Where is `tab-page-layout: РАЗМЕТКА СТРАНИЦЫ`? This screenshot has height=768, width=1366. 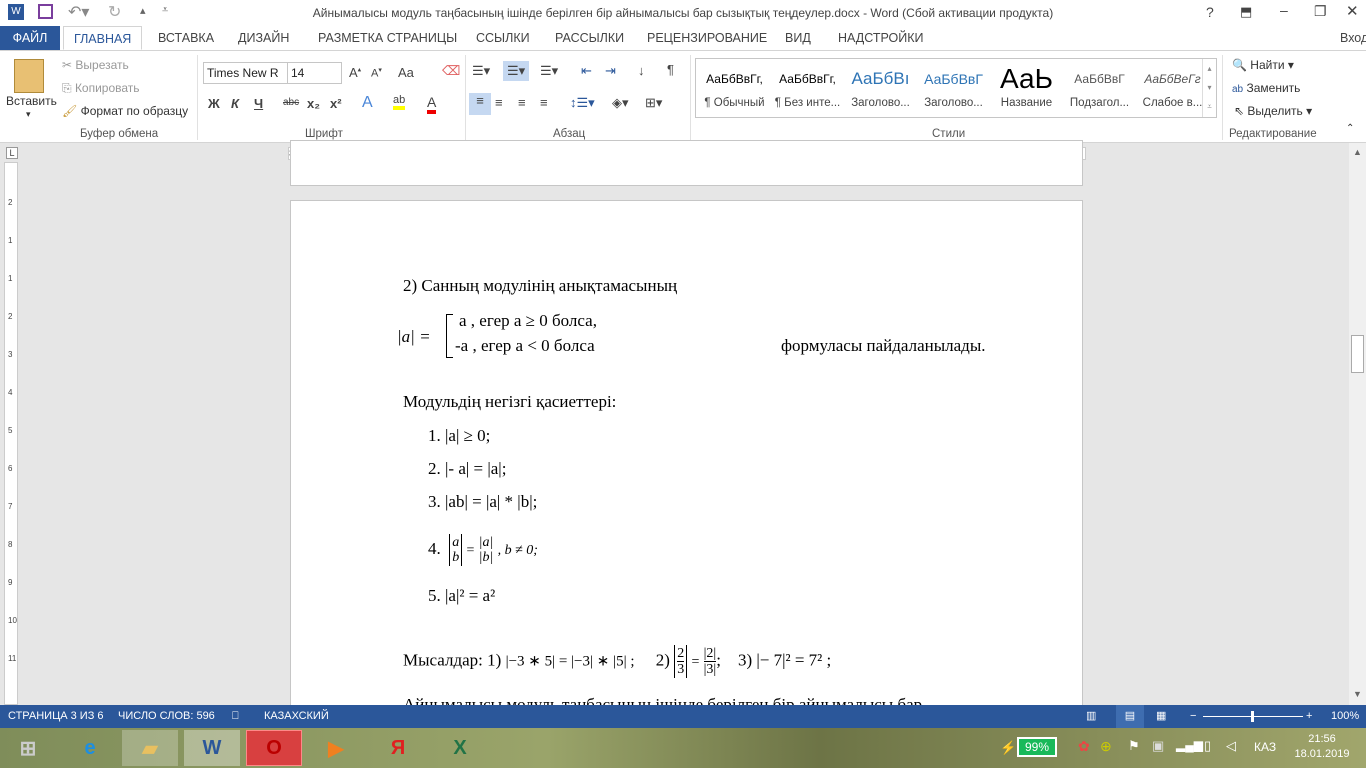 tab-page-layout: РАЗМЕТКА СТРАНИЦЫ is located at coordinates (387, 38).